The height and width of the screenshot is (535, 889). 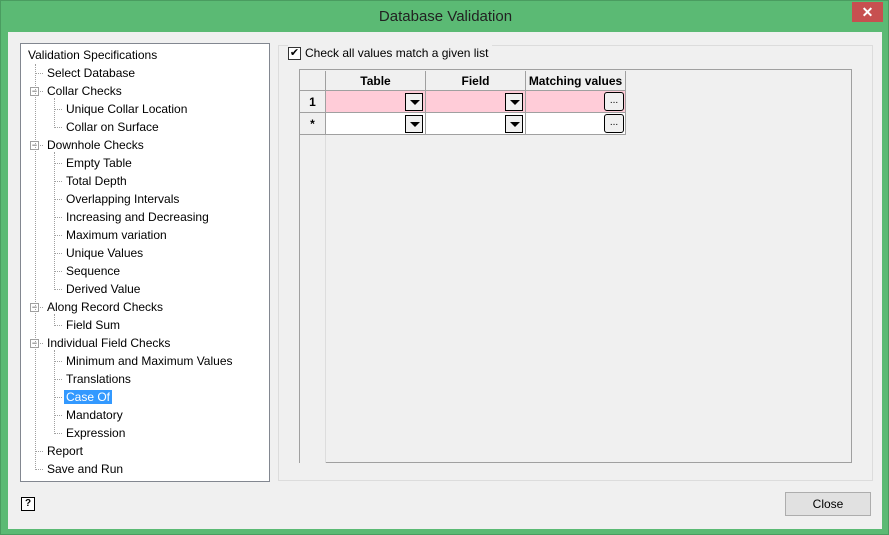 I want to click on tree-item-label: Individual Field Checks, so click(x=109, y=343).